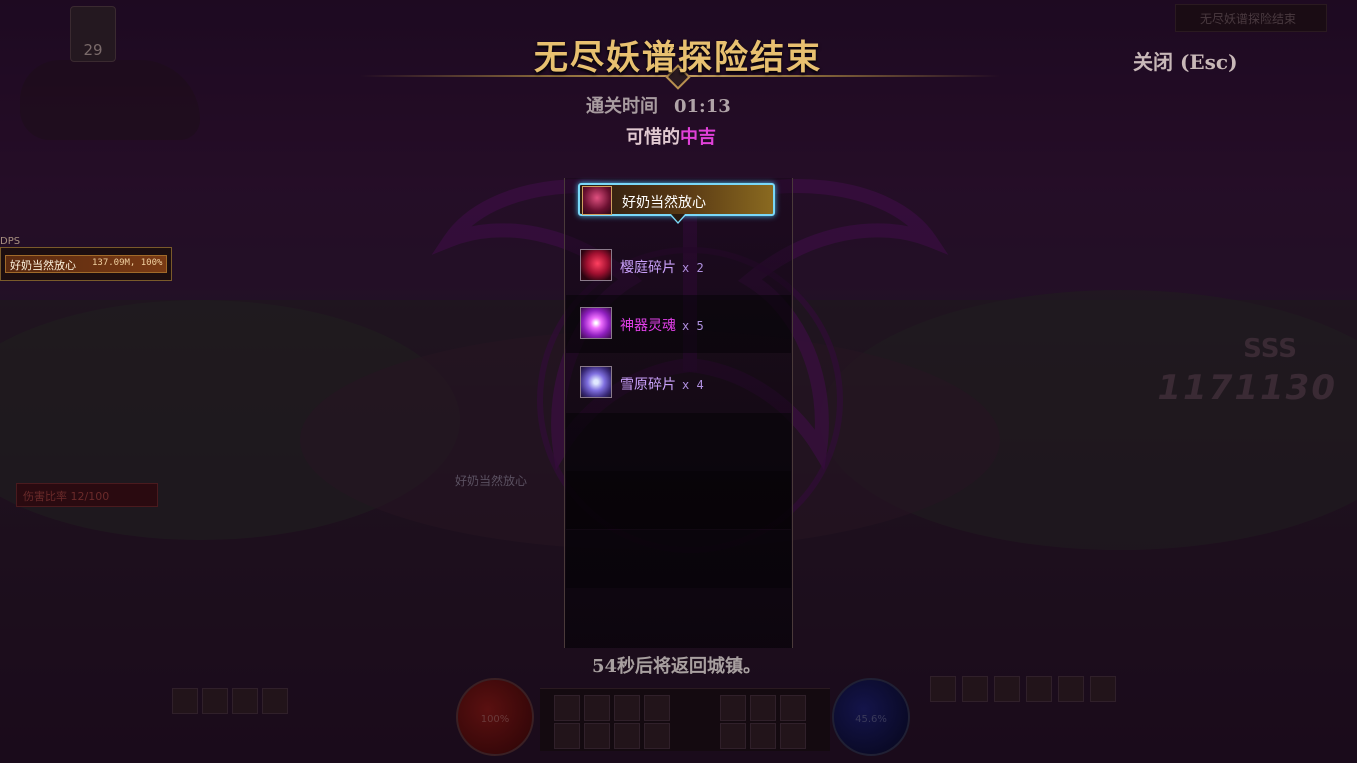 This screenshot has width=1357, height=763. I want to click on reward-name: 神器灵魂, so click(648, 326).